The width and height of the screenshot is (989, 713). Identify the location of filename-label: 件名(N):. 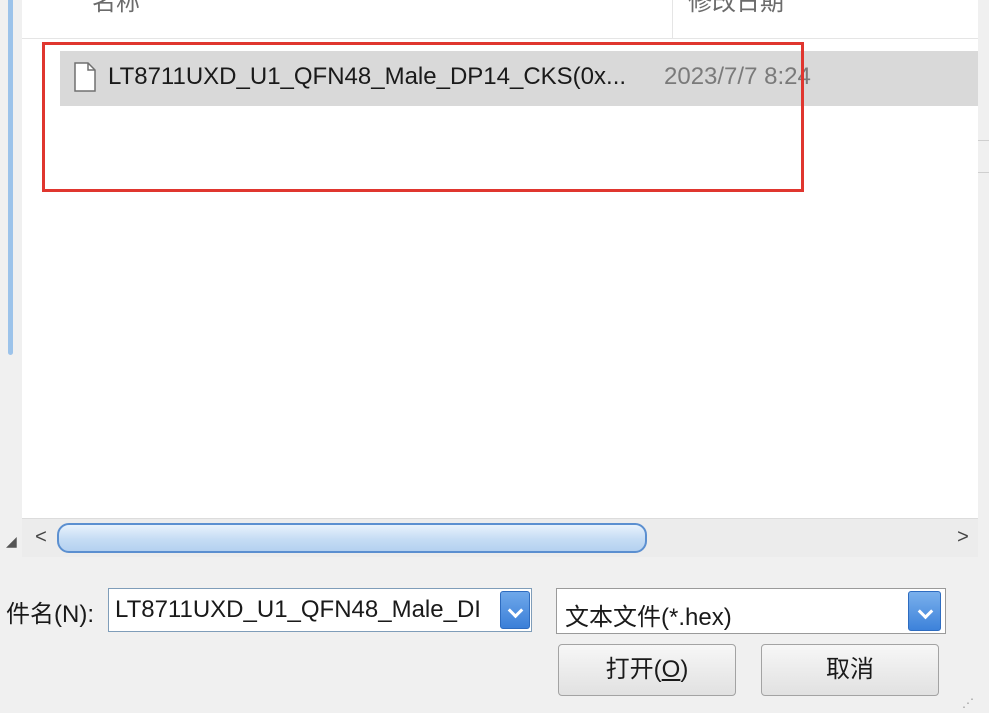
(50, 614).